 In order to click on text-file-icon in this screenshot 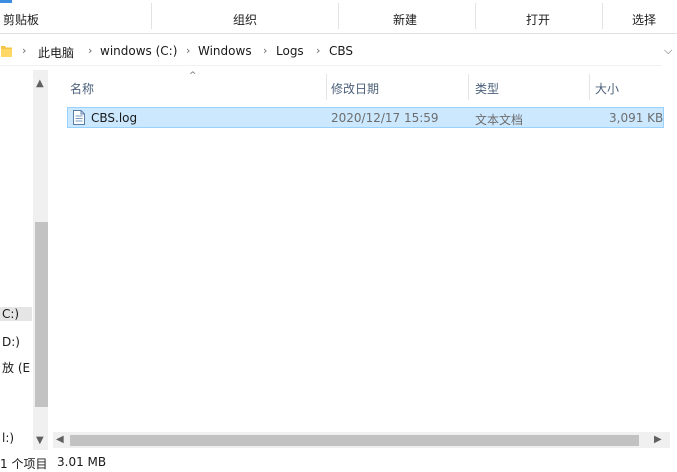, I will do `click(79, 117)`.